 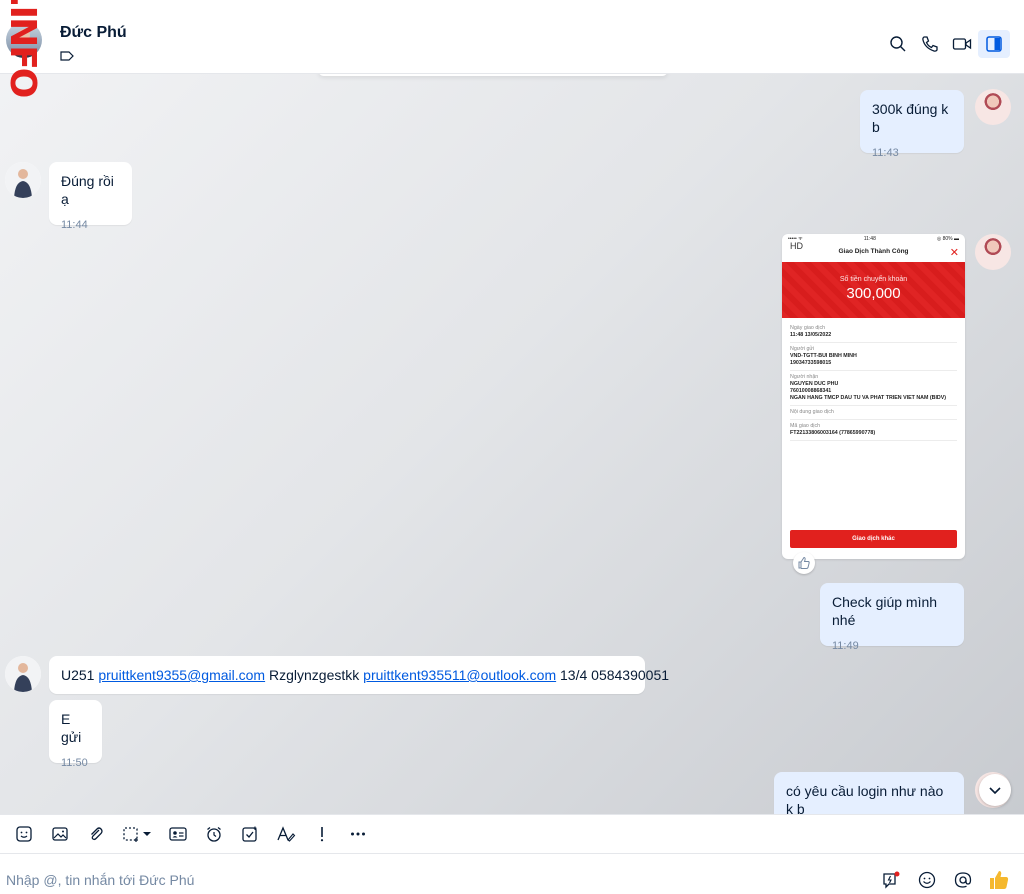 I want to click on thumbs-up-icon, so click(x=999, y=880).